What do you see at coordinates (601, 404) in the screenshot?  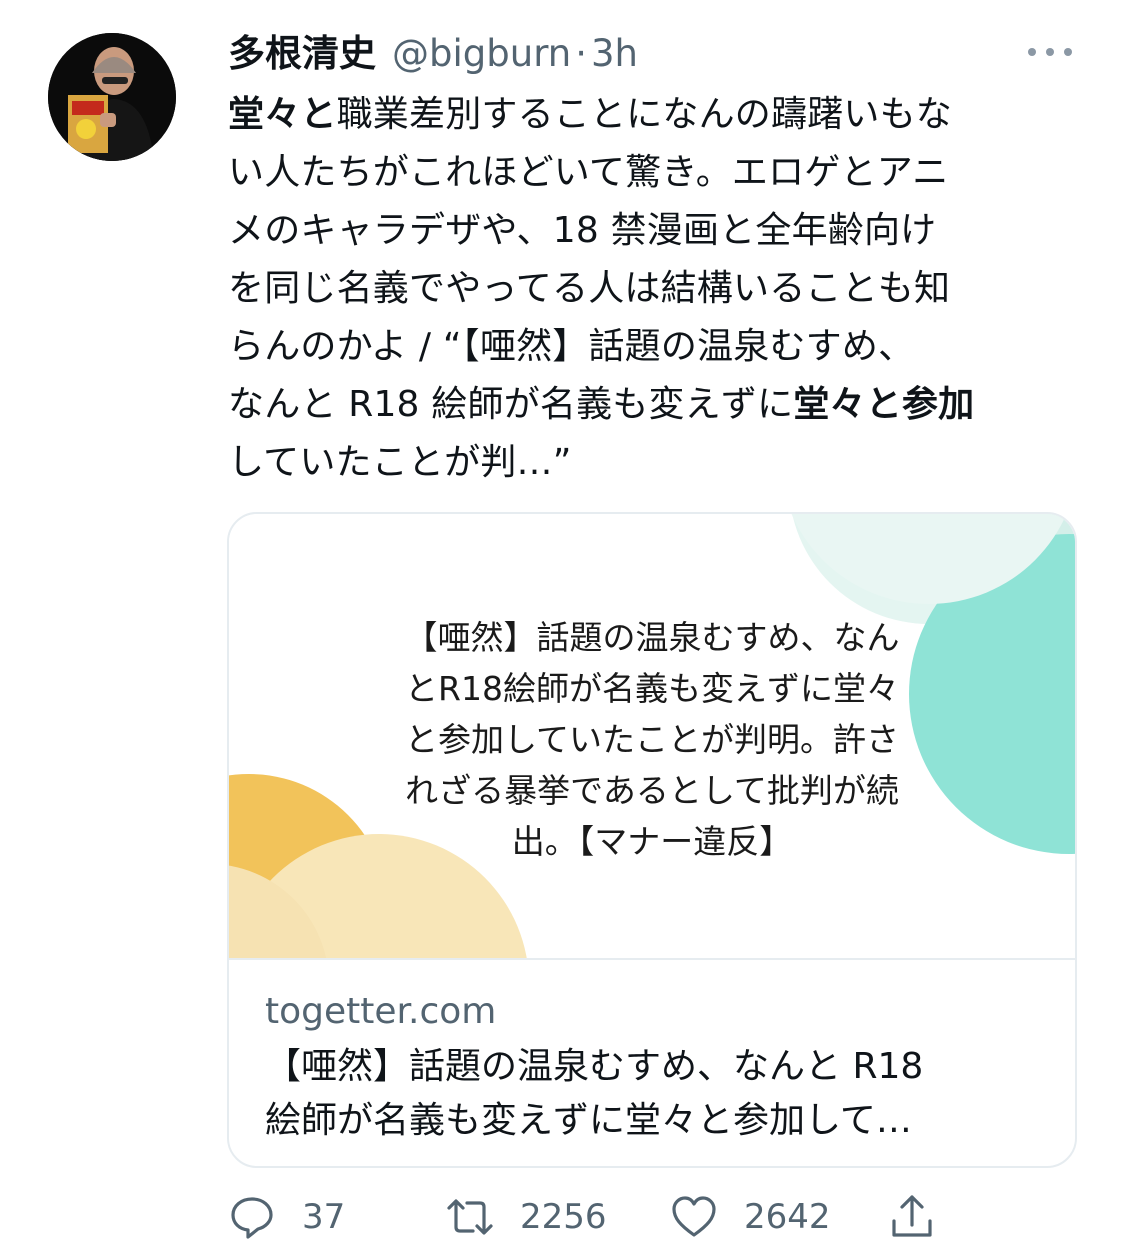 I see `tweet-text-line: なんと R18 絵師が名義も変えずに堂々と参加` at bounding box center [601, 404].